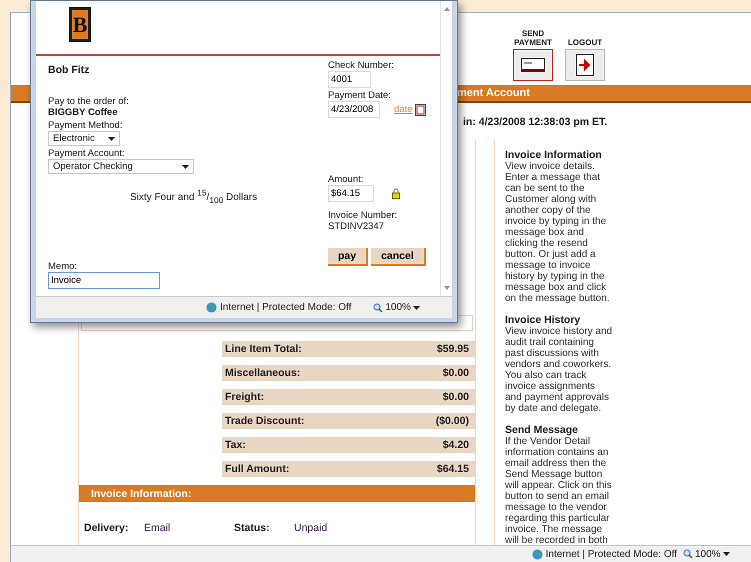  I want to click on invoice-info-title: Invoice Information:, so click(141, 494).